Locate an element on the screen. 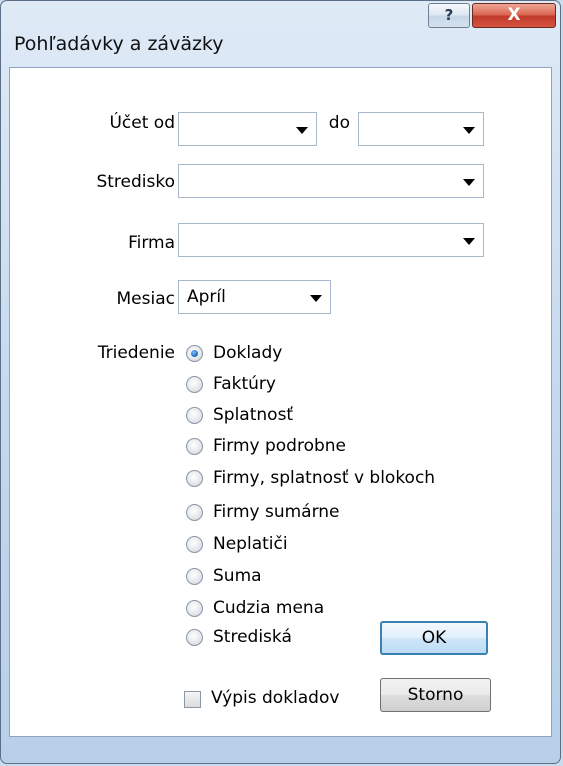 The width and height of the screenshot is (563, 766). mesiac-value: Apríl is located at coordinates (206, 297).